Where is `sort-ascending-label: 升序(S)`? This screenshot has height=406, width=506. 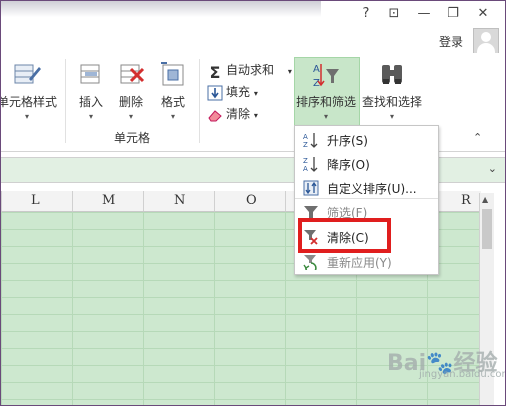 sort-ascending-label: 升序(S) is located at coordinates (347, 141).